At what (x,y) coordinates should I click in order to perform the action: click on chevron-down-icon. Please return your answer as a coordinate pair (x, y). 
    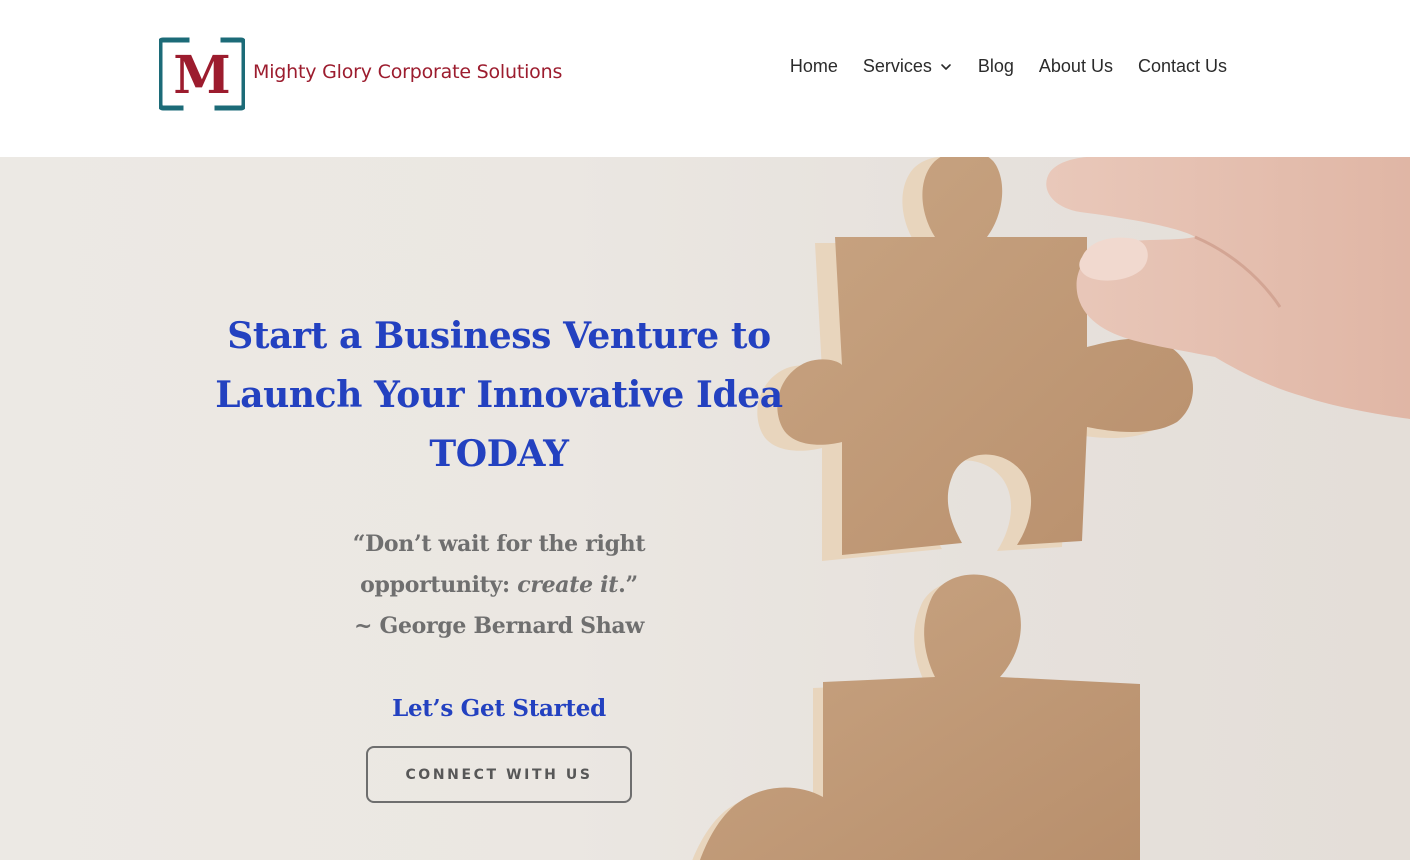
    Looking at the image, I should click on (946, 66).